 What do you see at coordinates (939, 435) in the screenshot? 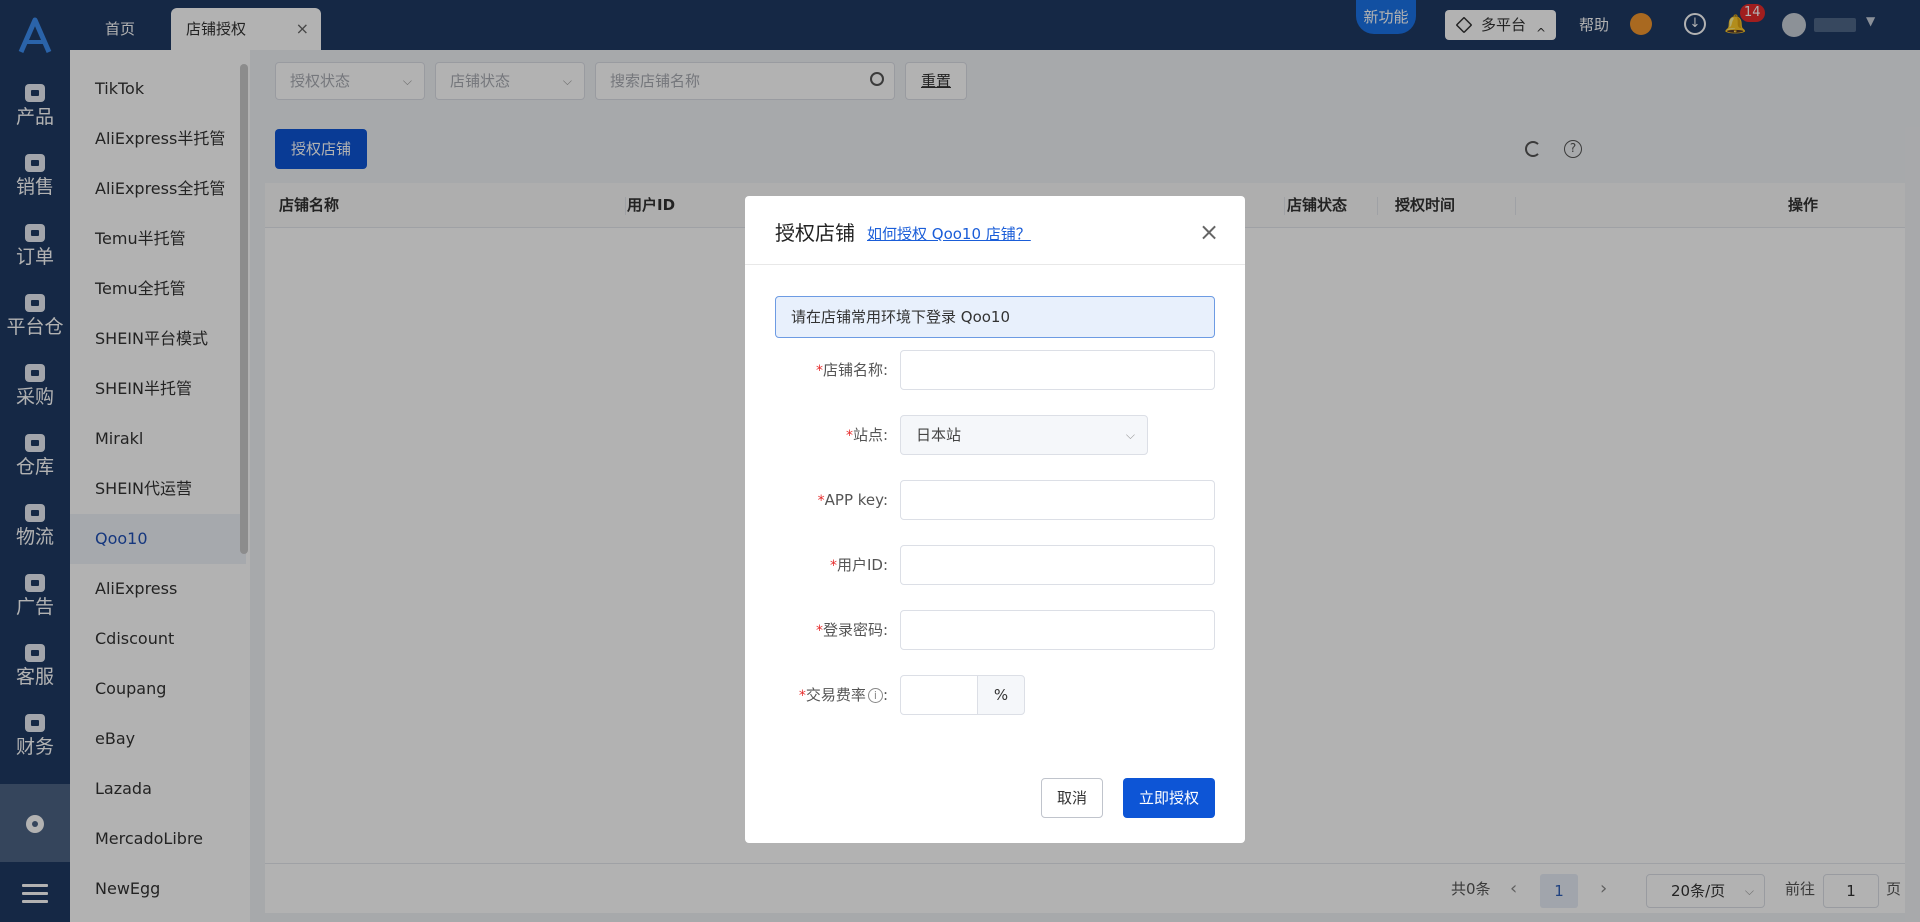
I see `site-value: 日本站` at bounding box center [939, 435].